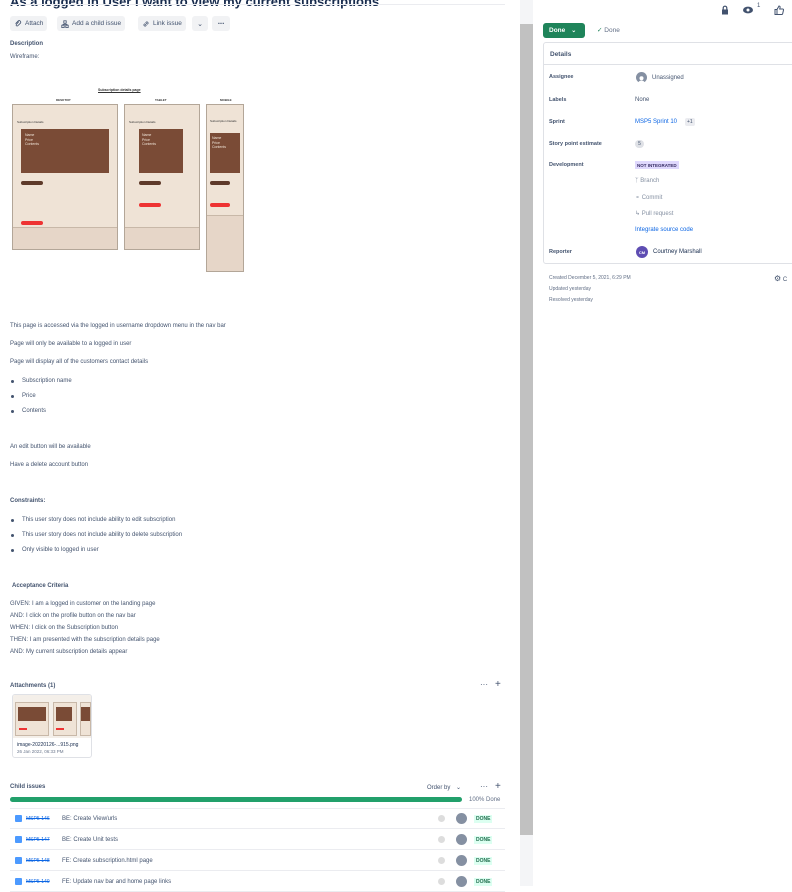  What do you see at coordinates (226, 100) in the screenshot?
I see `wireframe-mobile-label: MOBILE` at bounding box center [226, 100].